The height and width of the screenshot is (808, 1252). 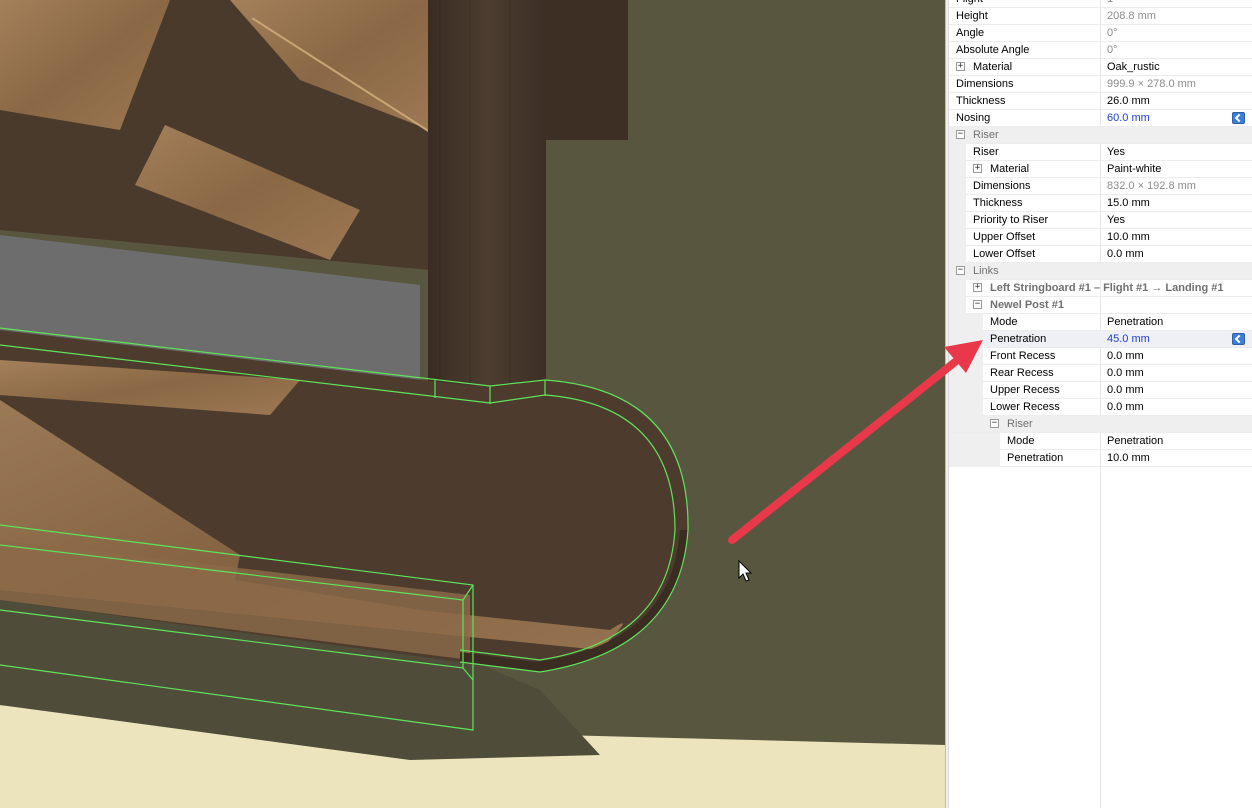 What do you see at coordinates (1128, 118) in the screenshot?
I see `property-value: 60.0 mm` at bounding box center [1128, 118].